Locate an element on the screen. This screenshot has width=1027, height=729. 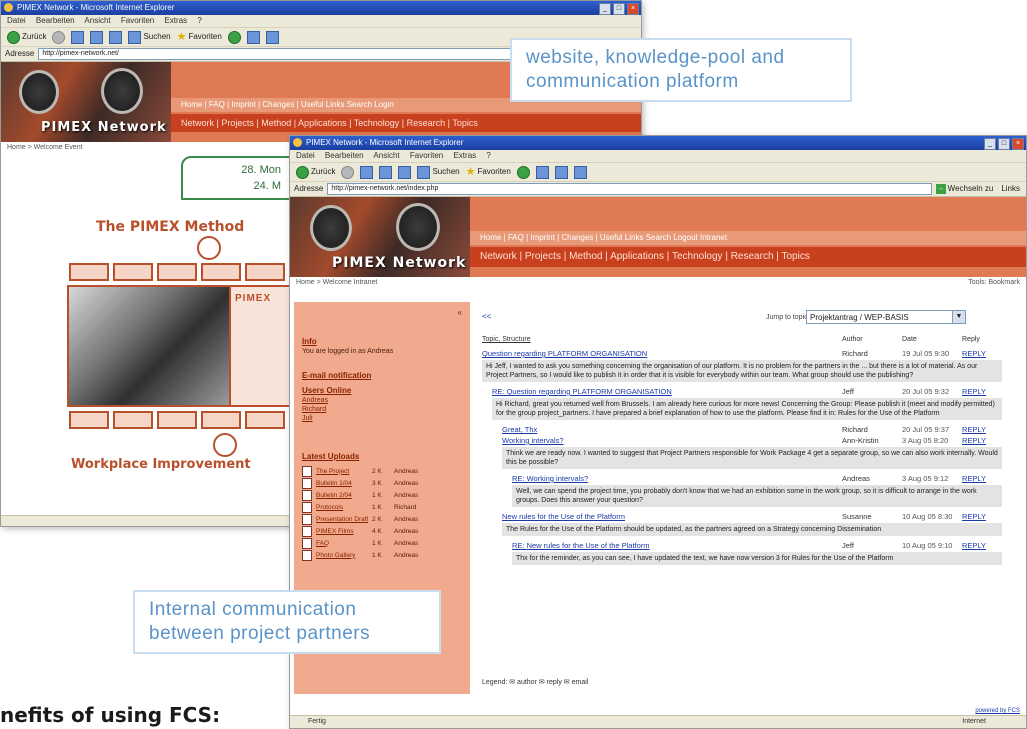
sidebar-collapse-icon: « is located at coordinates (382, 312).